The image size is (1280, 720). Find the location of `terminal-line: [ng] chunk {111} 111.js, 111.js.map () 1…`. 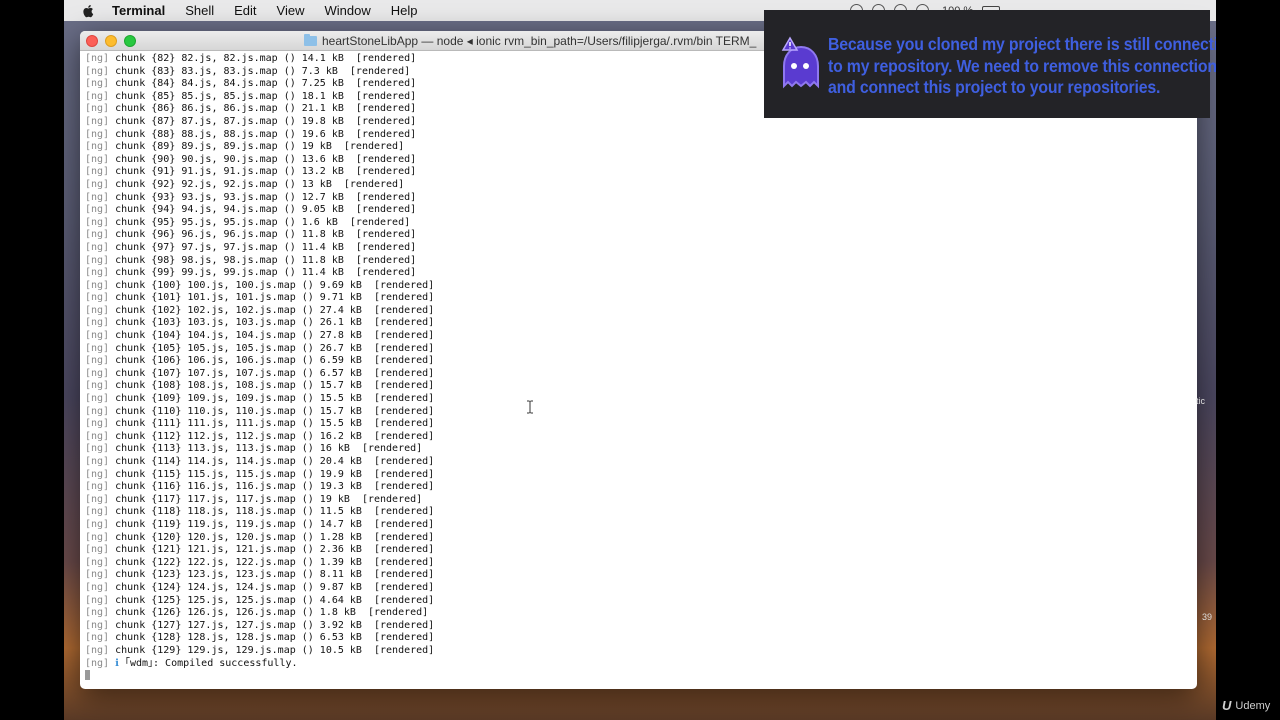

terminal-line: [ng] chunk {111} 111.js, 111.js.map () 1… is located at coordinates (641, 424).